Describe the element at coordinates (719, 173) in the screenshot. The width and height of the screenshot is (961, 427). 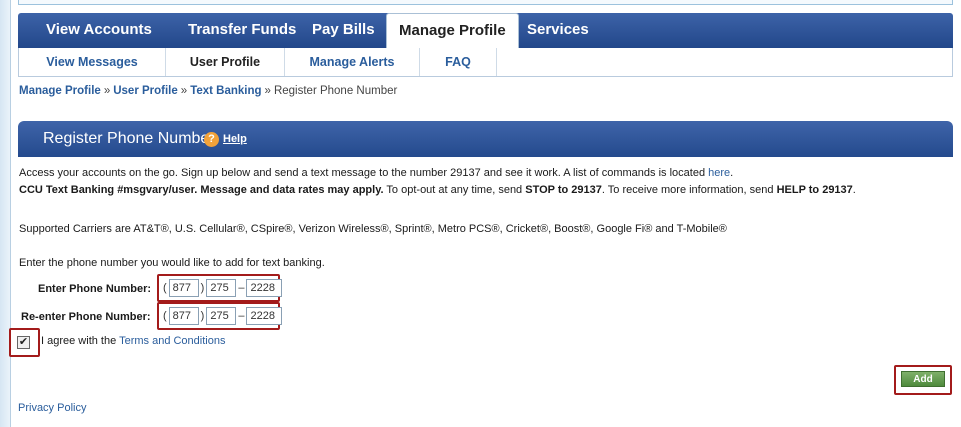
I see `commands-here-link: here` at that location.